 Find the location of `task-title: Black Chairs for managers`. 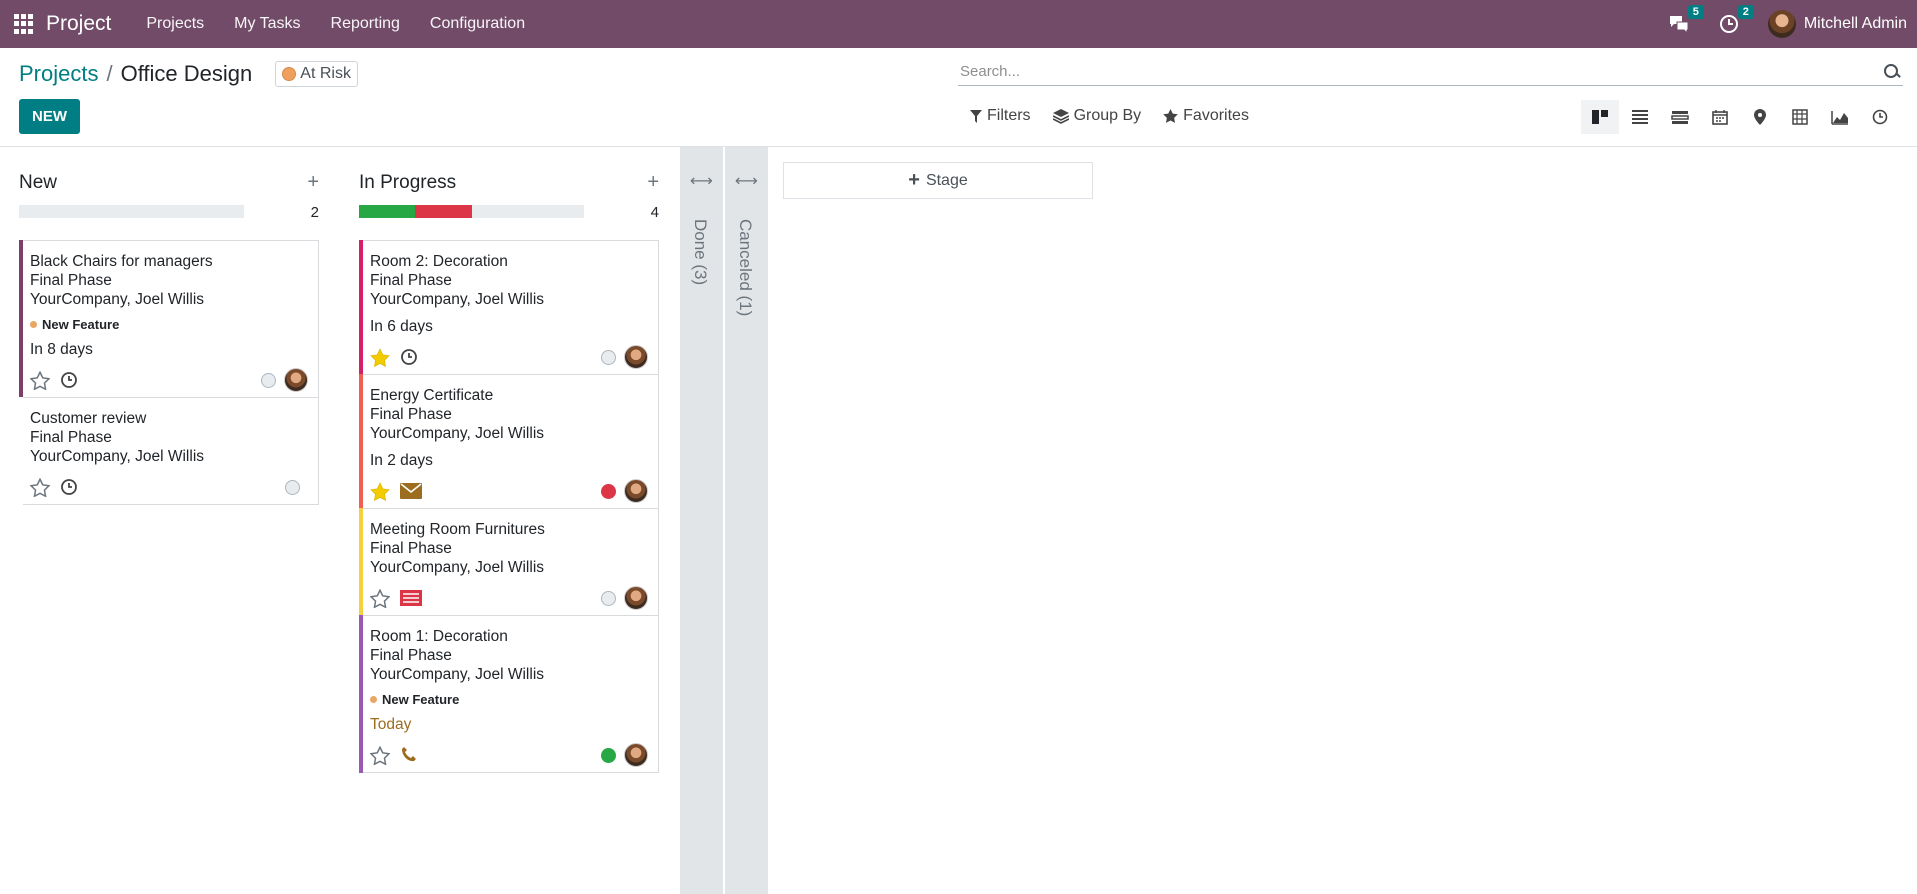

task-title: Black Chairs for managers is located at coordinates (121, 261).